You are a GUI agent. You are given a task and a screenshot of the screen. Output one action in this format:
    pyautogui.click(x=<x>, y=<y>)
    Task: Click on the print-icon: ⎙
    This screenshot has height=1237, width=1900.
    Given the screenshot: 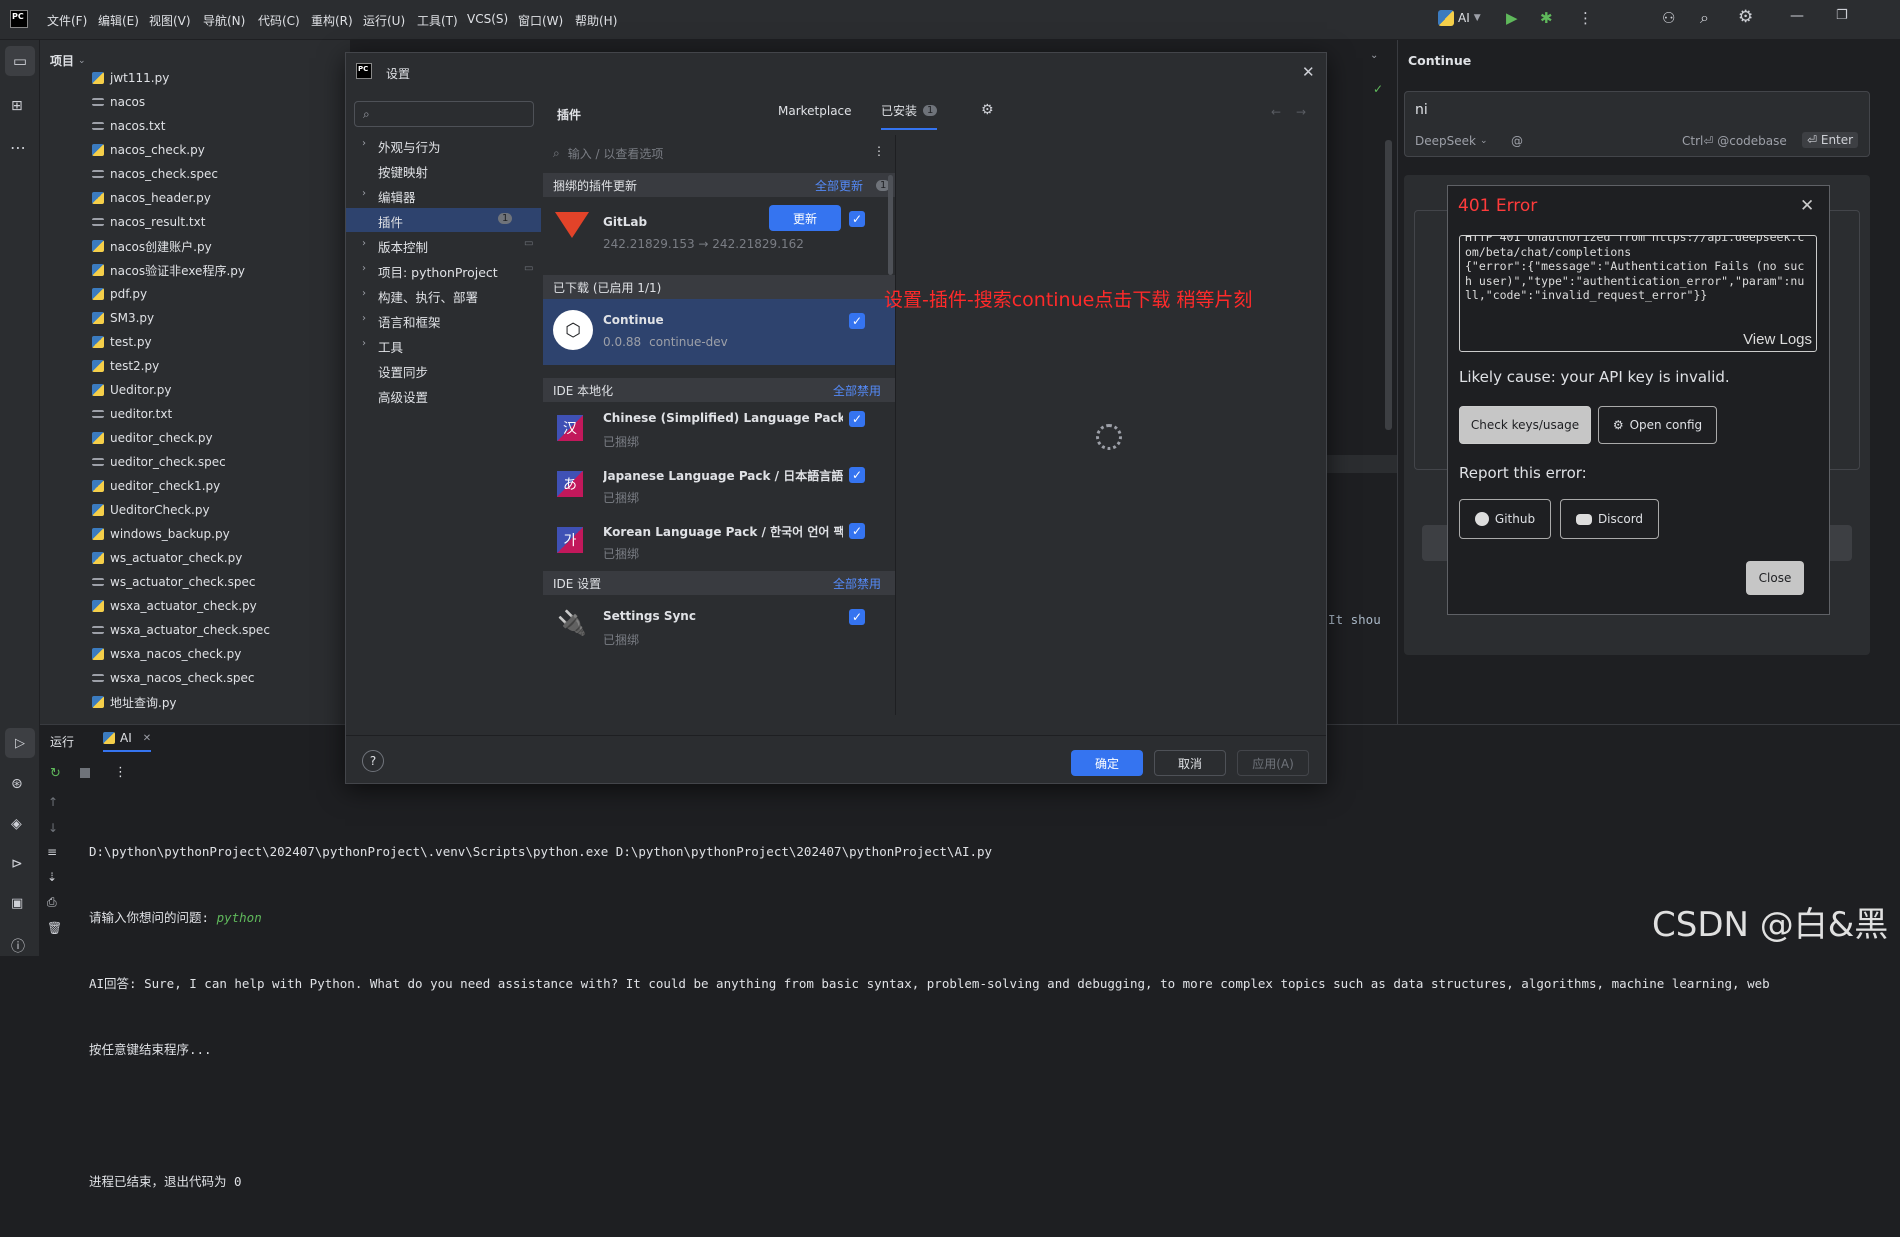 What is the action you would take?
    pyautogui.click(x=52, y=902)
    